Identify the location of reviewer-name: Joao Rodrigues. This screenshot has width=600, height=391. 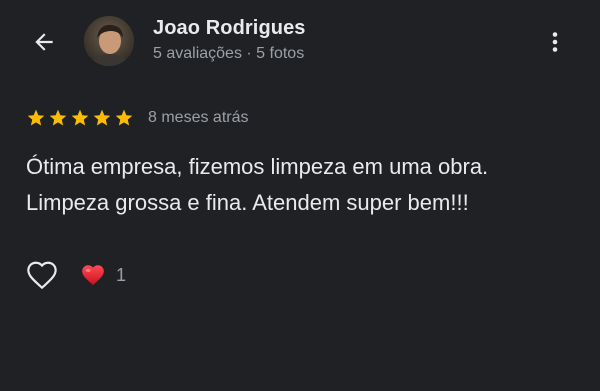
(229, 28).